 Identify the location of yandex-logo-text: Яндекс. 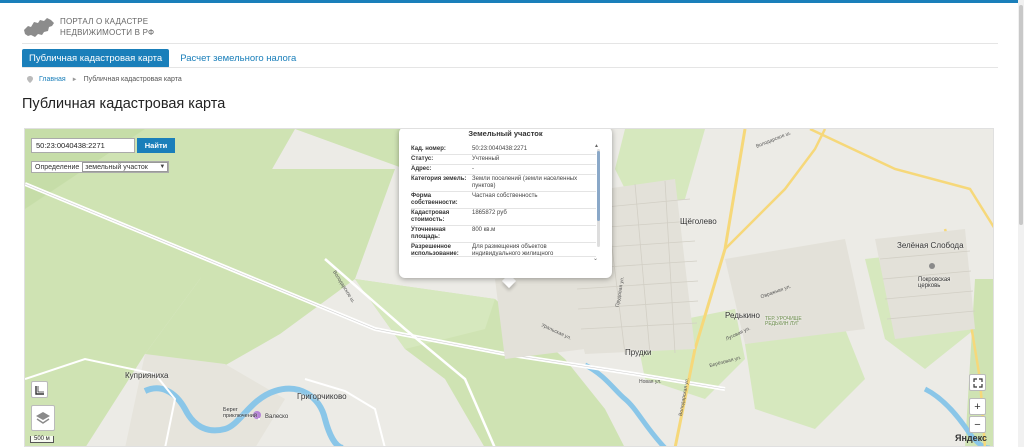
(970, 438).